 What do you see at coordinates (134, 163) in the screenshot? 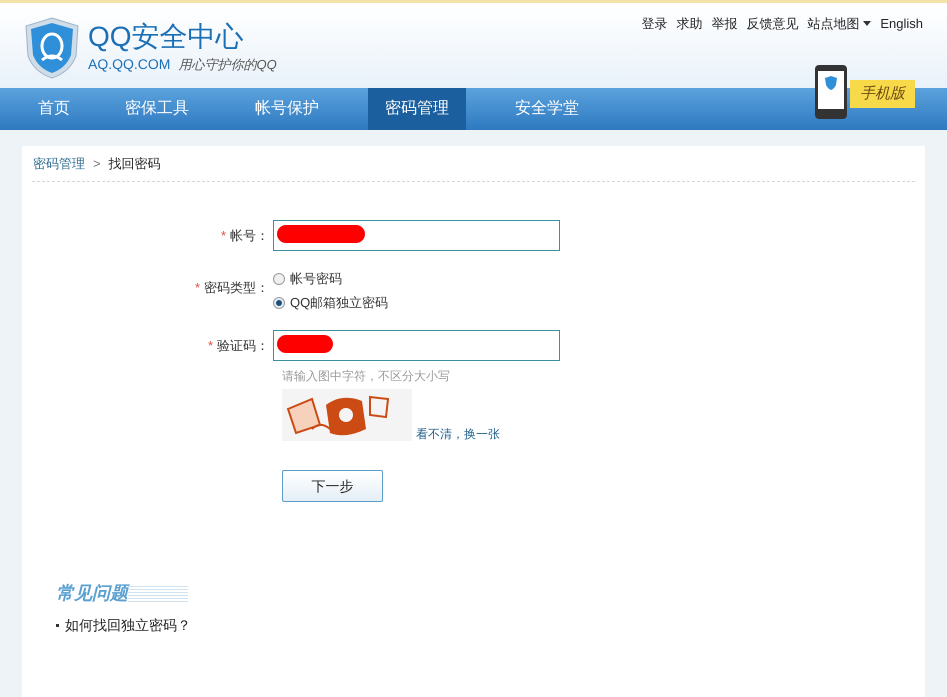
I see `breadcrumb-current: 找回密码` at bounding box center [134, 163].